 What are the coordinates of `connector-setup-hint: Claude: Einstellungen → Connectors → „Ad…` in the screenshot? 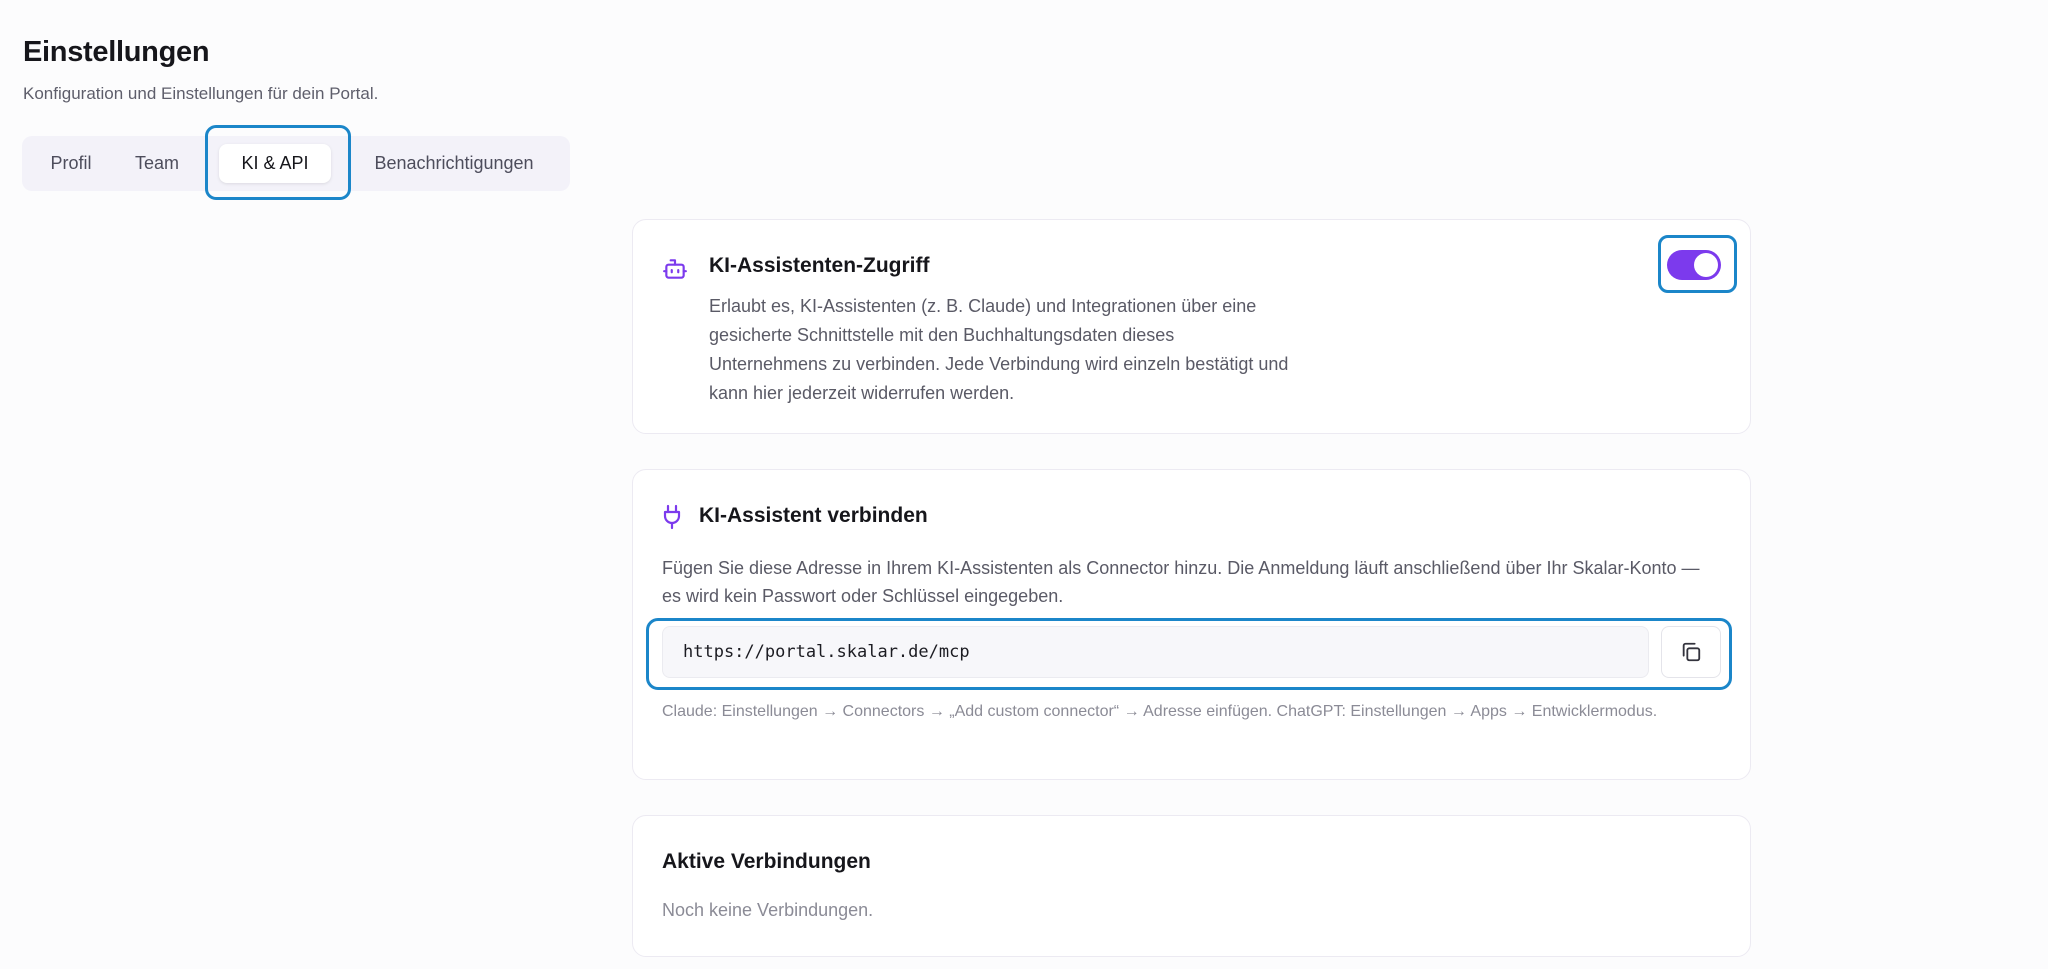 It's located at (1160, 711).